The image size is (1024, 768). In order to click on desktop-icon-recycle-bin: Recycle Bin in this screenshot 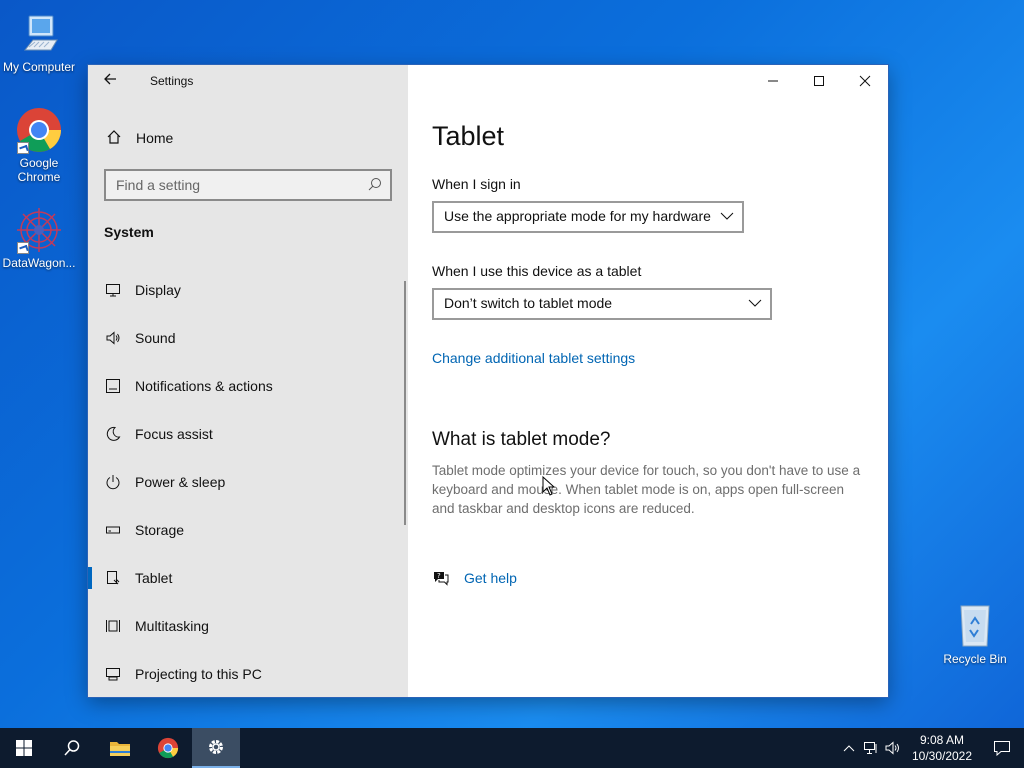, I will do `click(975, 634)`.